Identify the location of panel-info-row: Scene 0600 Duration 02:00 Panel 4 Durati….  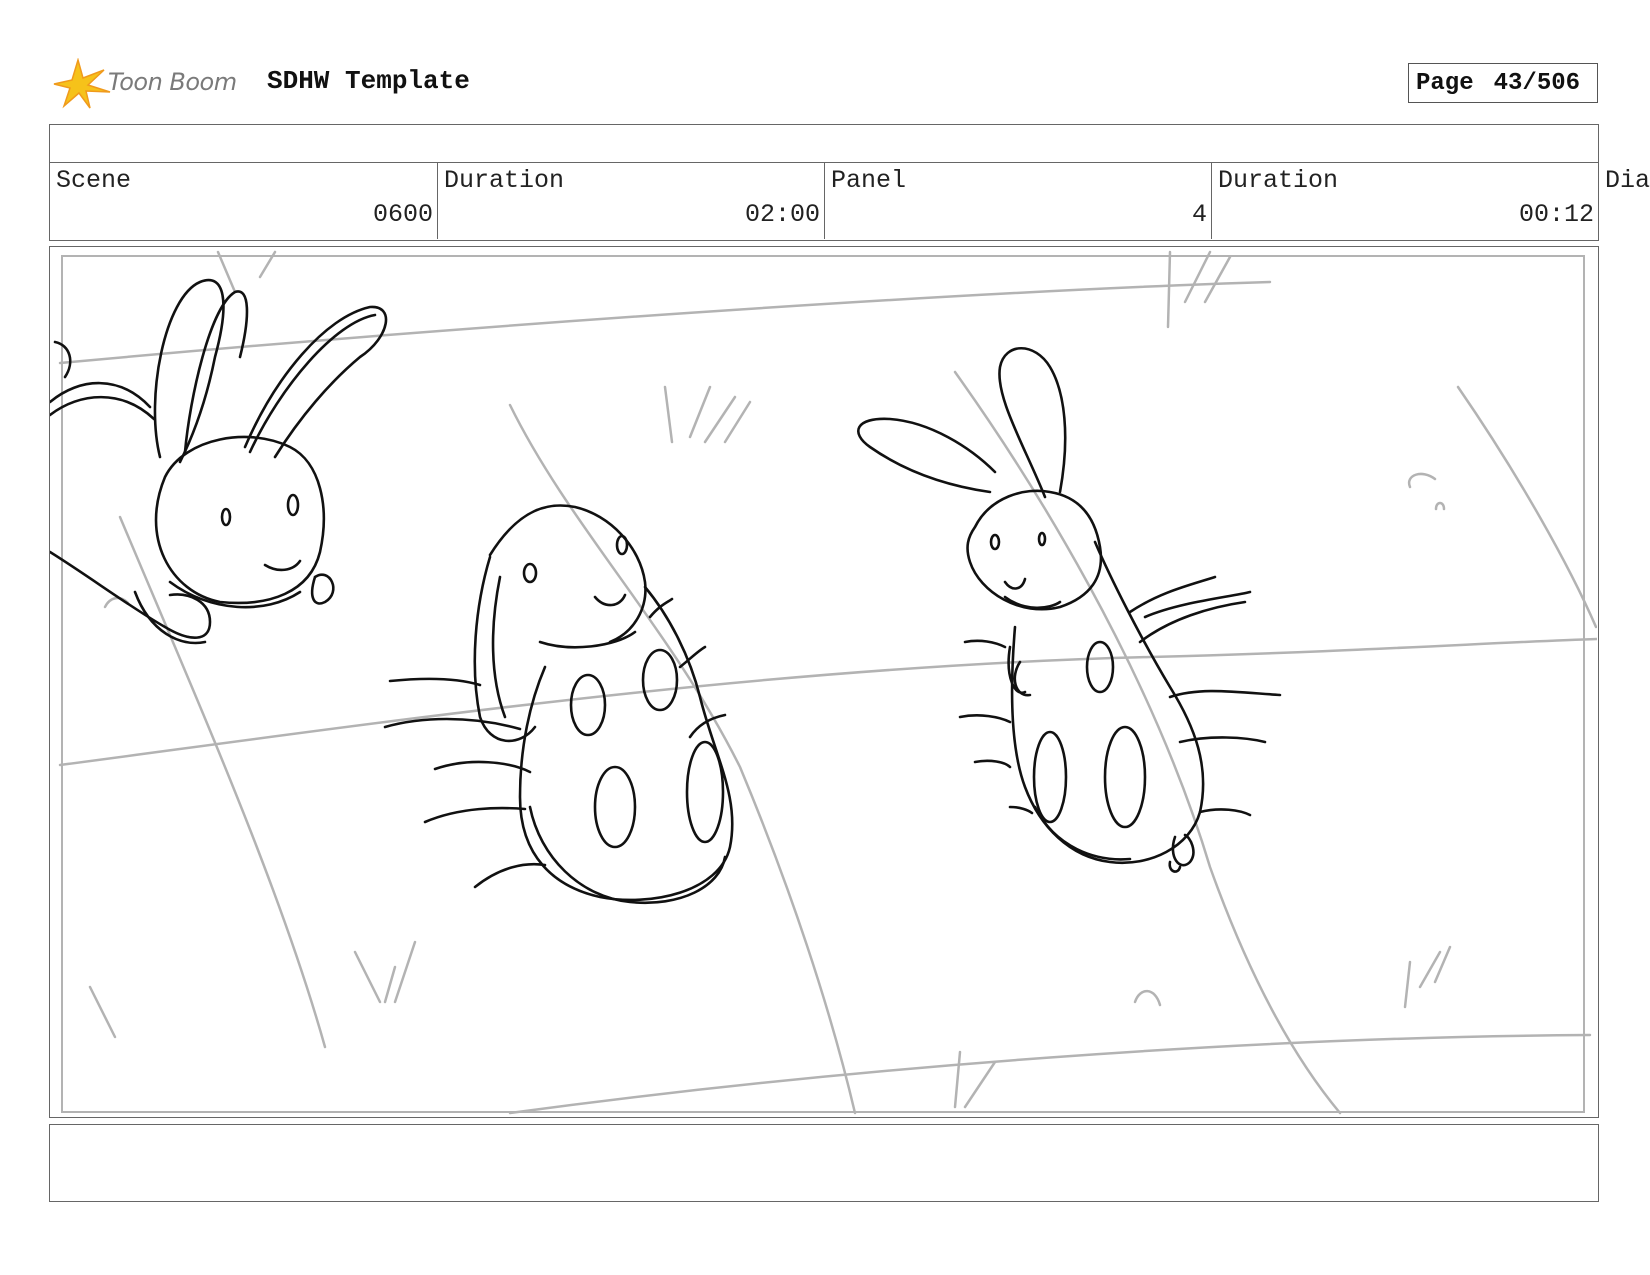
(824, 201).